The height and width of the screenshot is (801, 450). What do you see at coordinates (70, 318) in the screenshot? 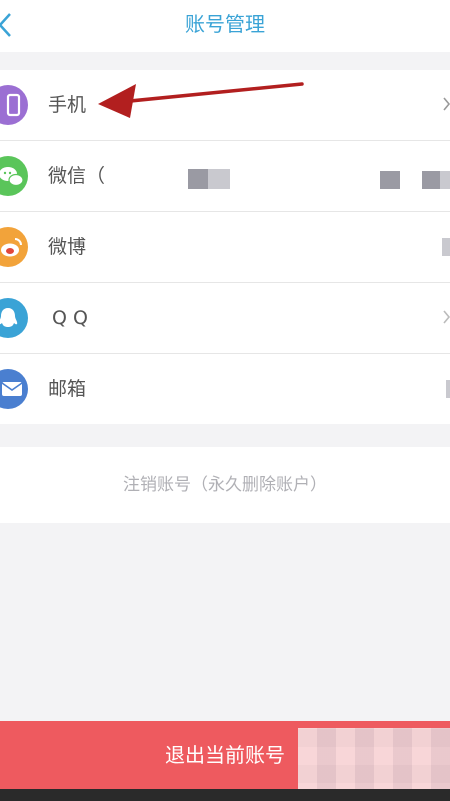
I see `account-label-qq: Q Q` at bounding box center [70, 318].